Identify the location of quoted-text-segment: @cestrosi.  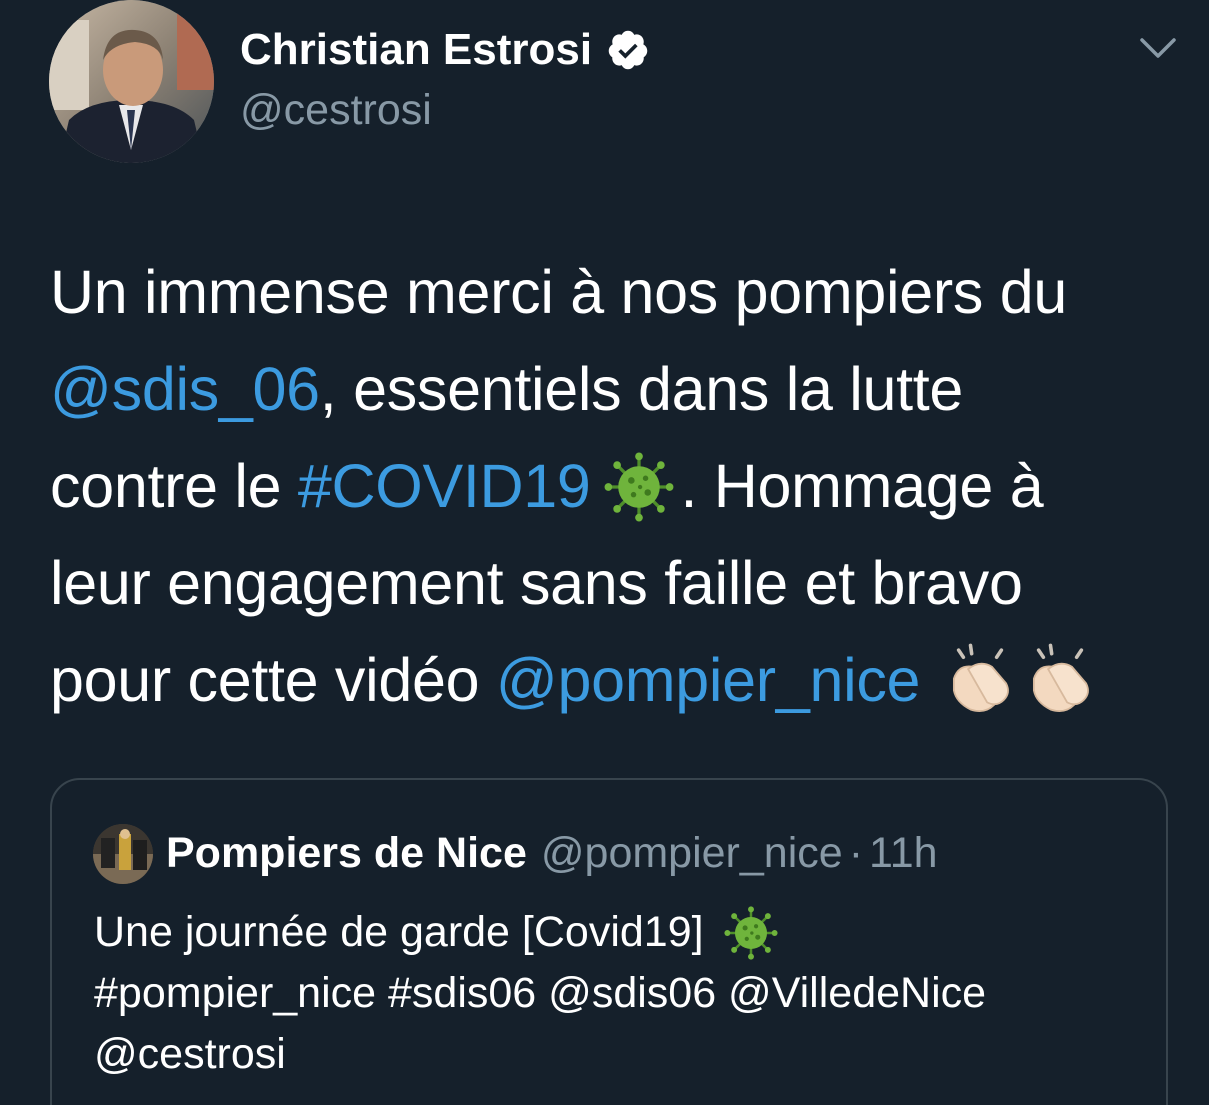
(190, 1054).